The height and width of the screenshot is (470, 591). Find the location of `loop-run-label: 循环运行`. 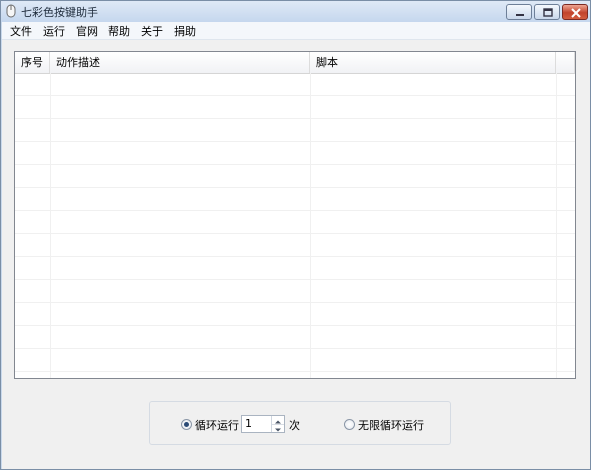

loop-run-label: 循环运行 is located at coordinates (217, 425).